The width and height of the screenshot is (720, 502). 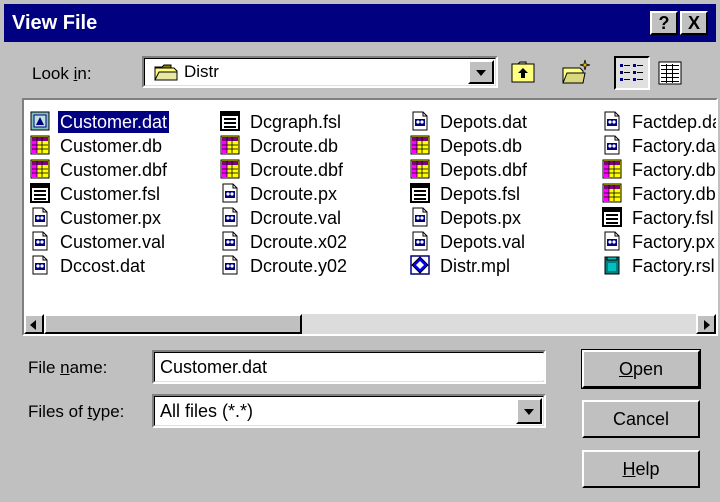 I want to click on file-item-name: Dcroute.px, so click(x=294, y=194).